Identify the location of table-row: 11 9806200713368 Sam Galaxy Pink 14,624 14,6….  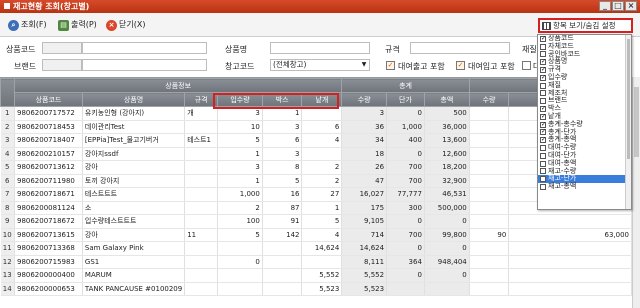
(316, 248).